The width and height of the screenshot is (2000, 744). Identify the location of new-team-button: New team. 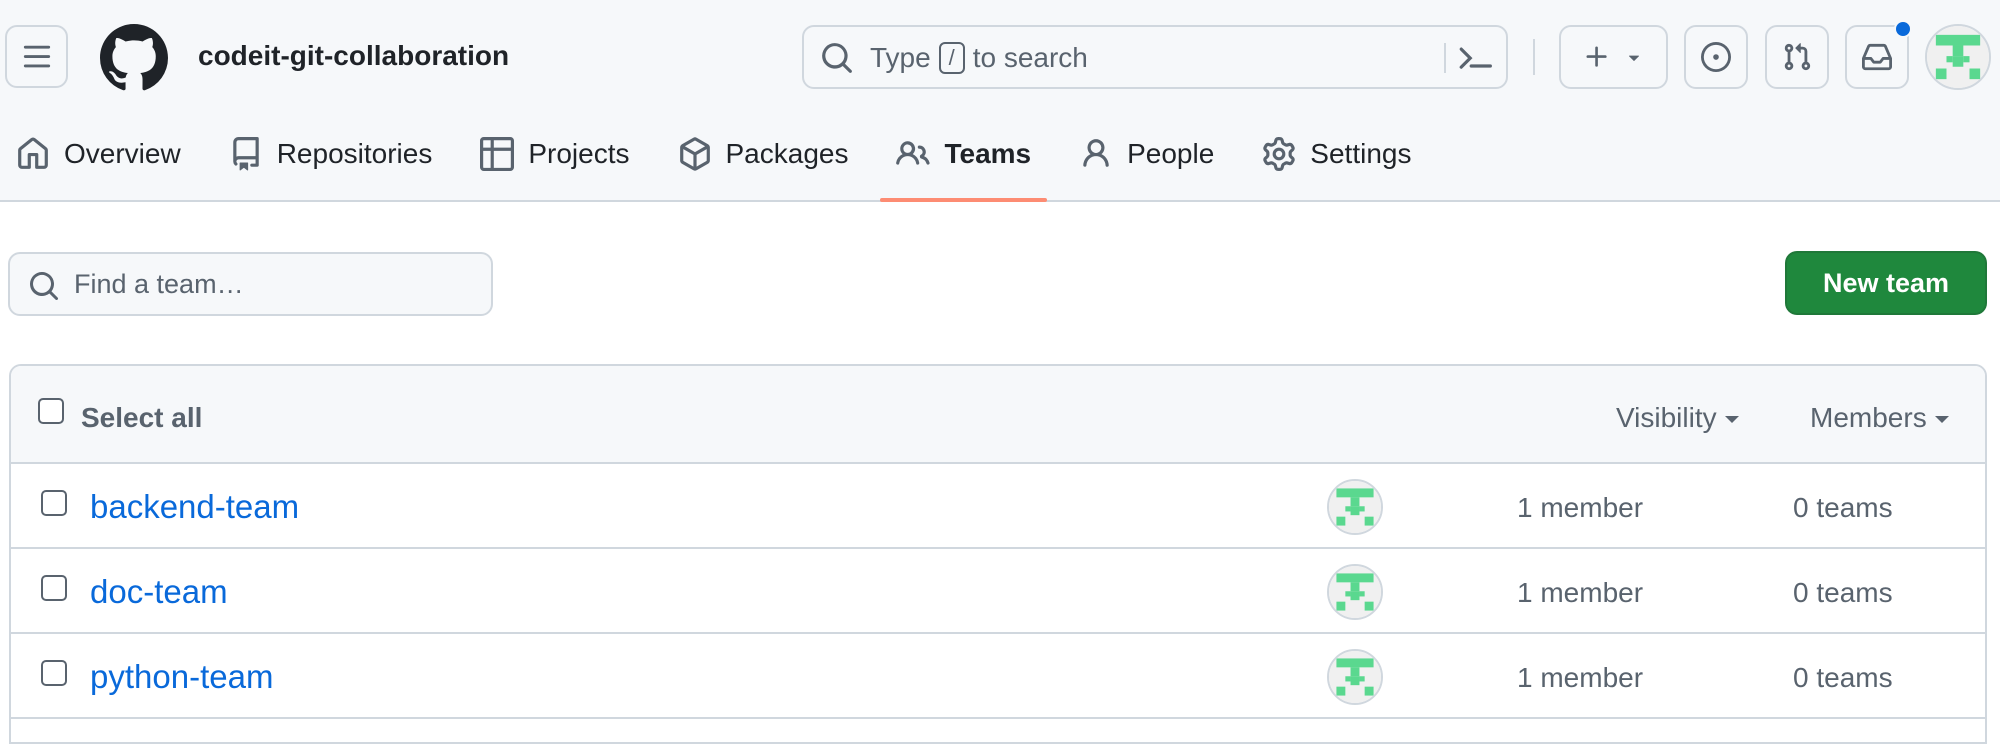
(1886, 283).